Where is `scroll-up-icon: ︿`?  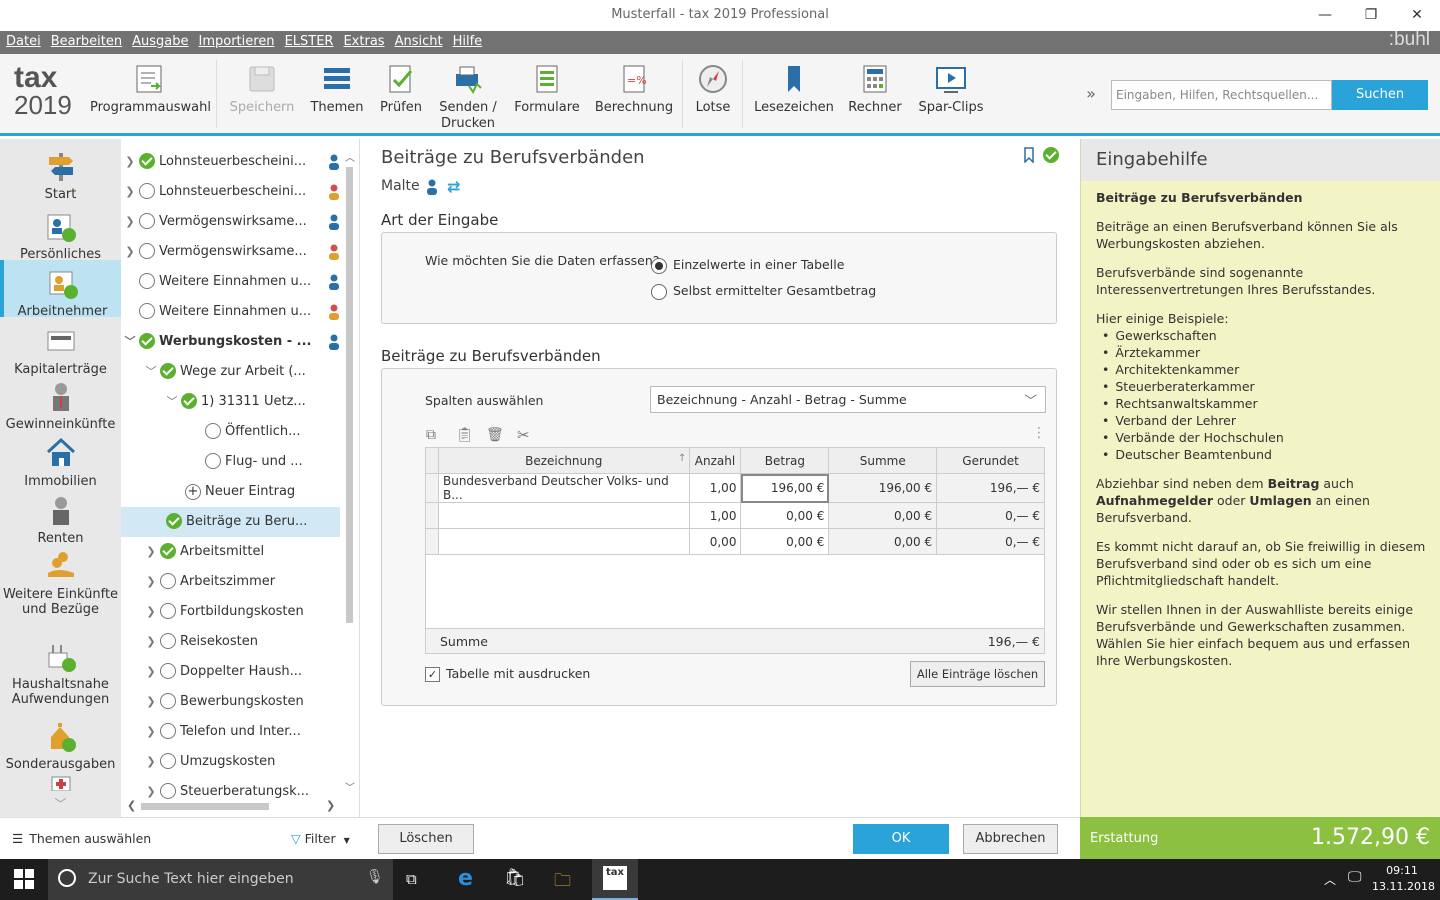
scroll-up-icon: ︿ is located at coordinates (350, 156).